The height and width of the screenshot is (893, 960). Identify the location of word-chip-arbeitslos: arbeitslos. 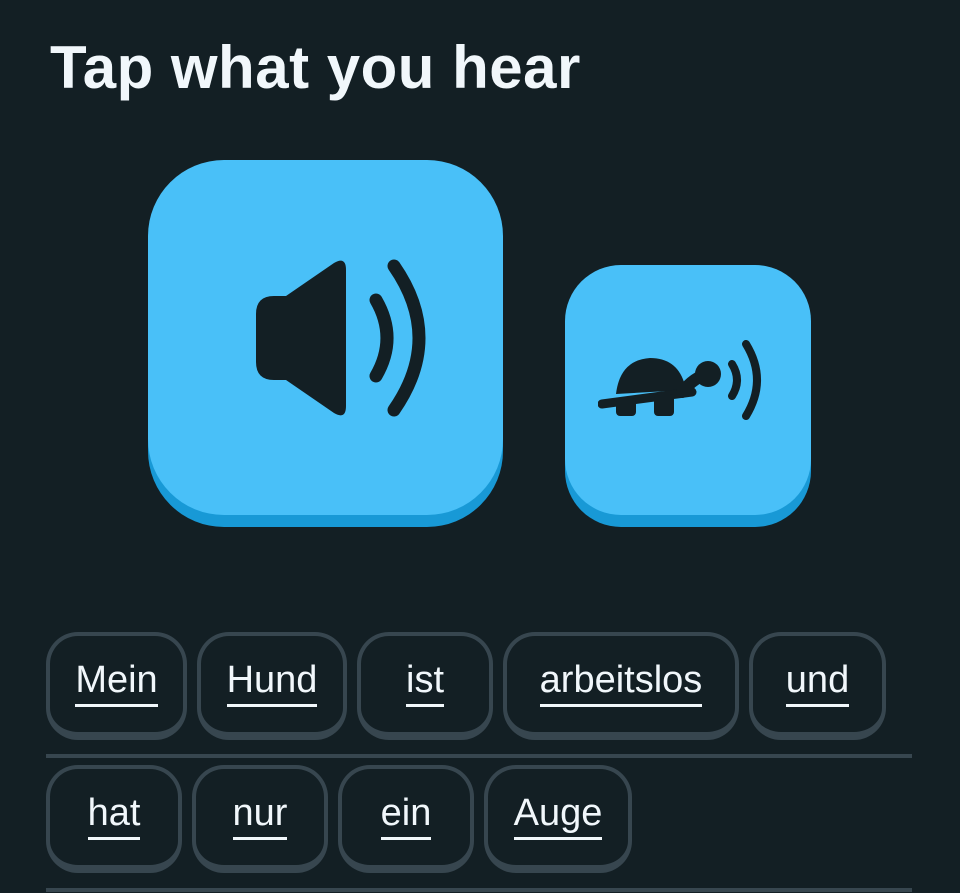
(621, 686).